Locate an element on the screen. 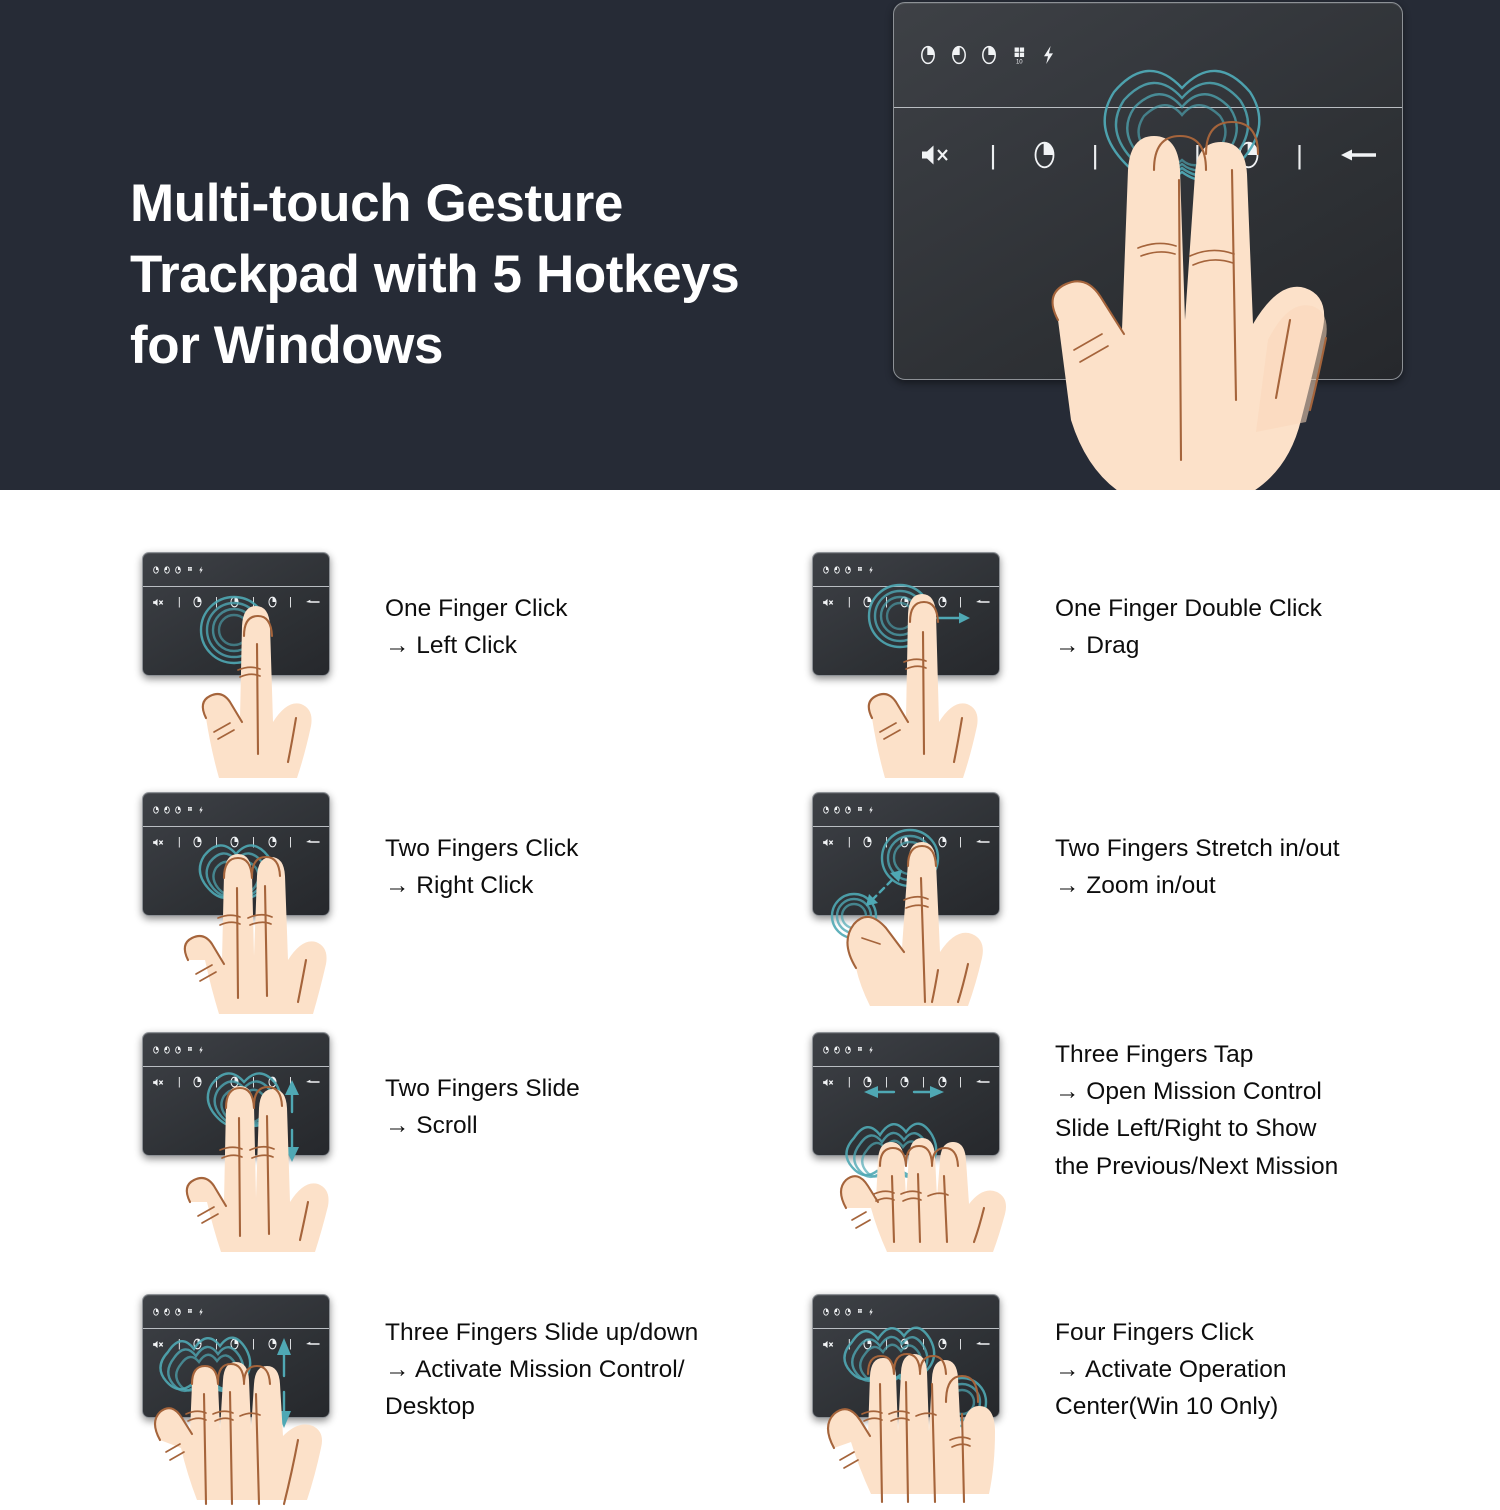 The width and height of the screenshot is (1500, 1510). pinch-dashed-arrow is located at coordinates (884, 888).